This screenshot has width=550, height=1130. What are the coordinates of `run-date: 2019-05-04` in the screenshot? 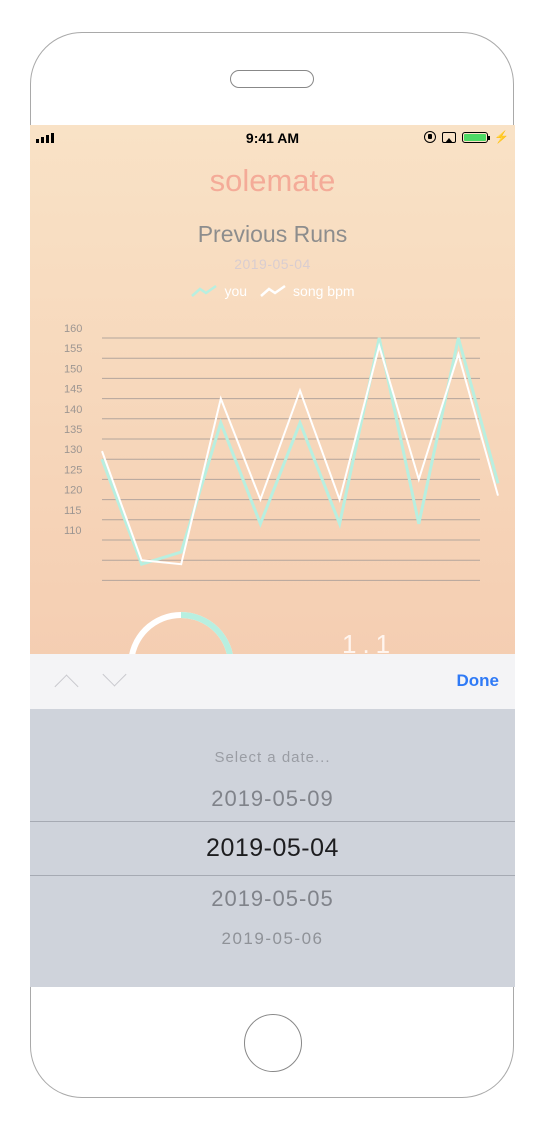 It's located at (272, 264).